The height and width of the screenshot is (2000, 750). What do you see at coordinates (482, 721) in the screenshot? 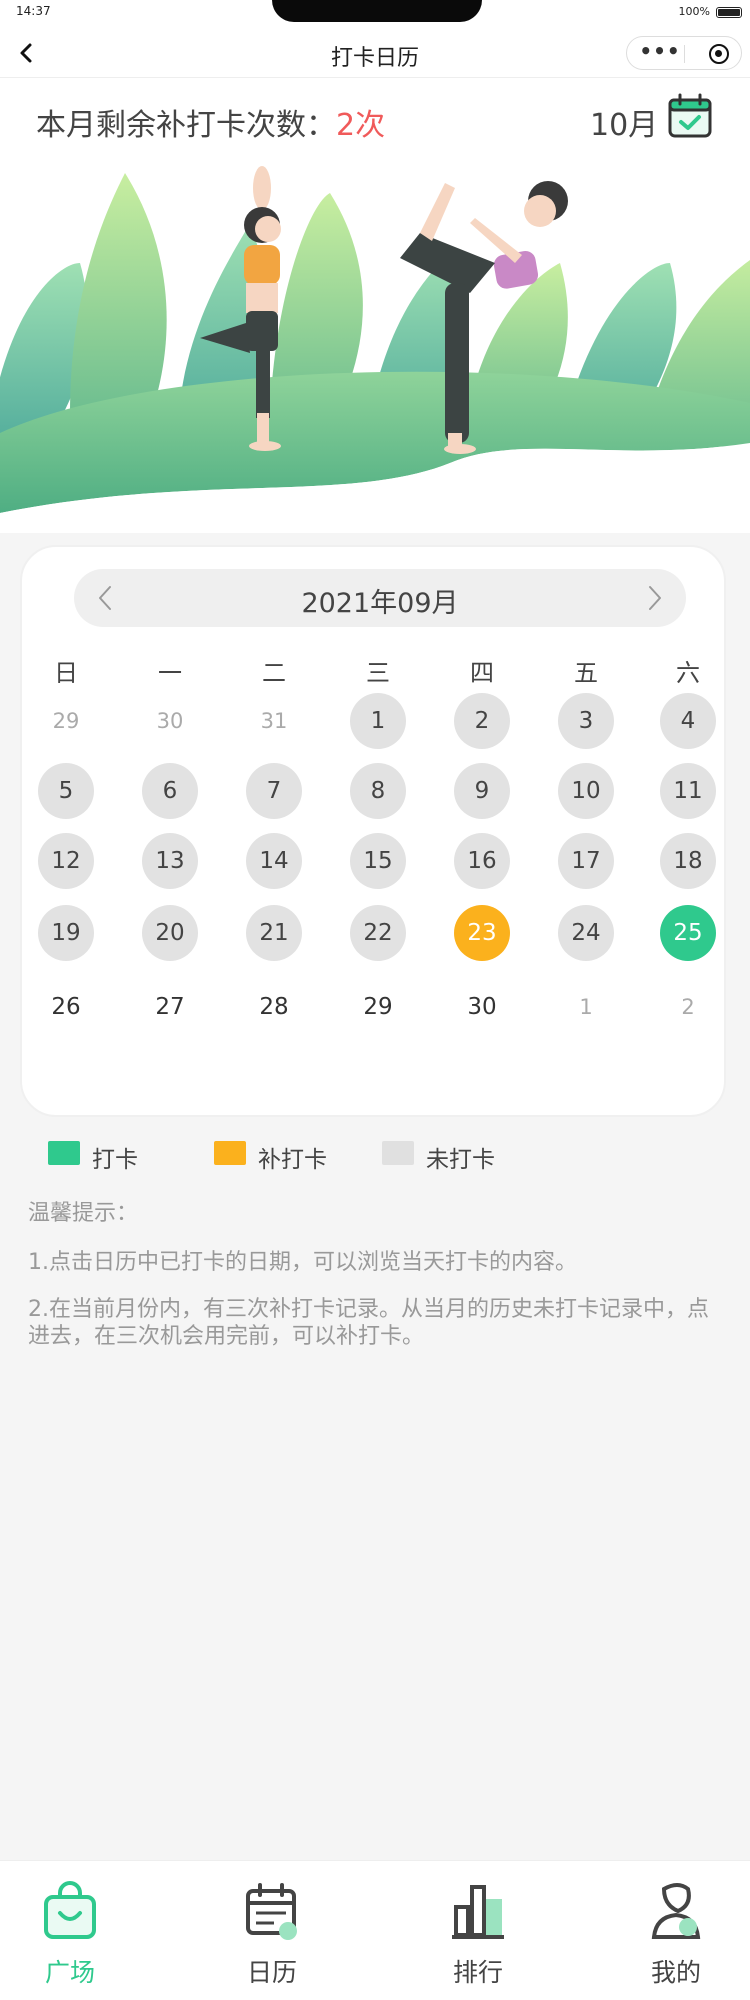
I see `calendar-day-missed: 2` at bounding box center [482, 721].